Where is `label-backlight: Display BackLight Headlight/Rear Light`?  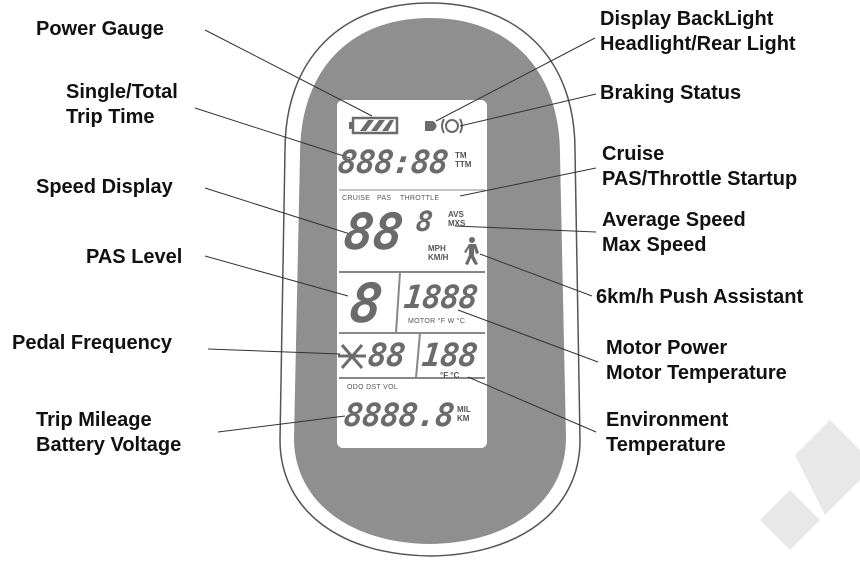
label-backlight: Display BackLight Headlight/Rear Light is located at coordinates (698, 32).